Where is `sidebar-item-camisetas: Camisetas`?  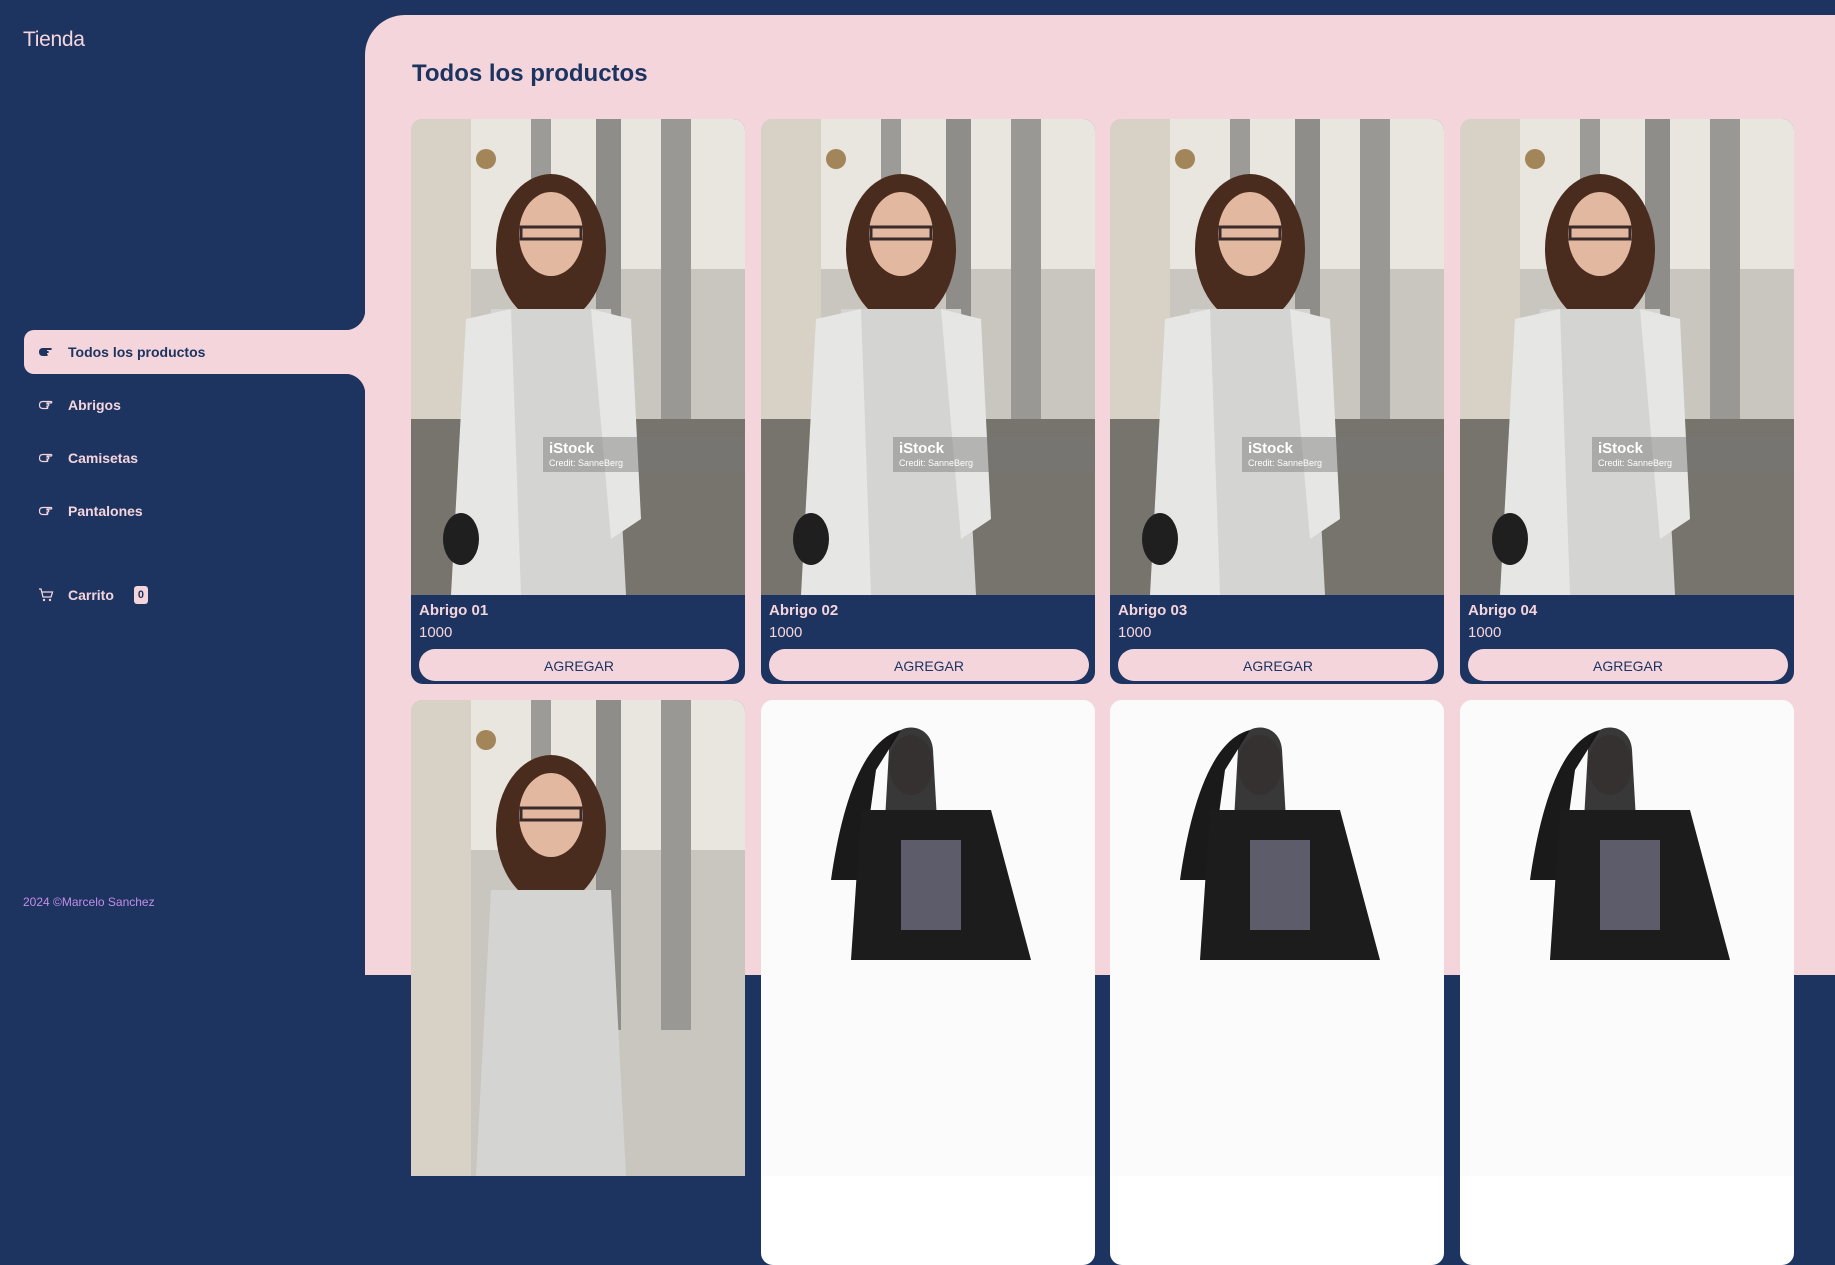 sidebar-item-camisetas: Camisetas is located at coordinates (194, 458).